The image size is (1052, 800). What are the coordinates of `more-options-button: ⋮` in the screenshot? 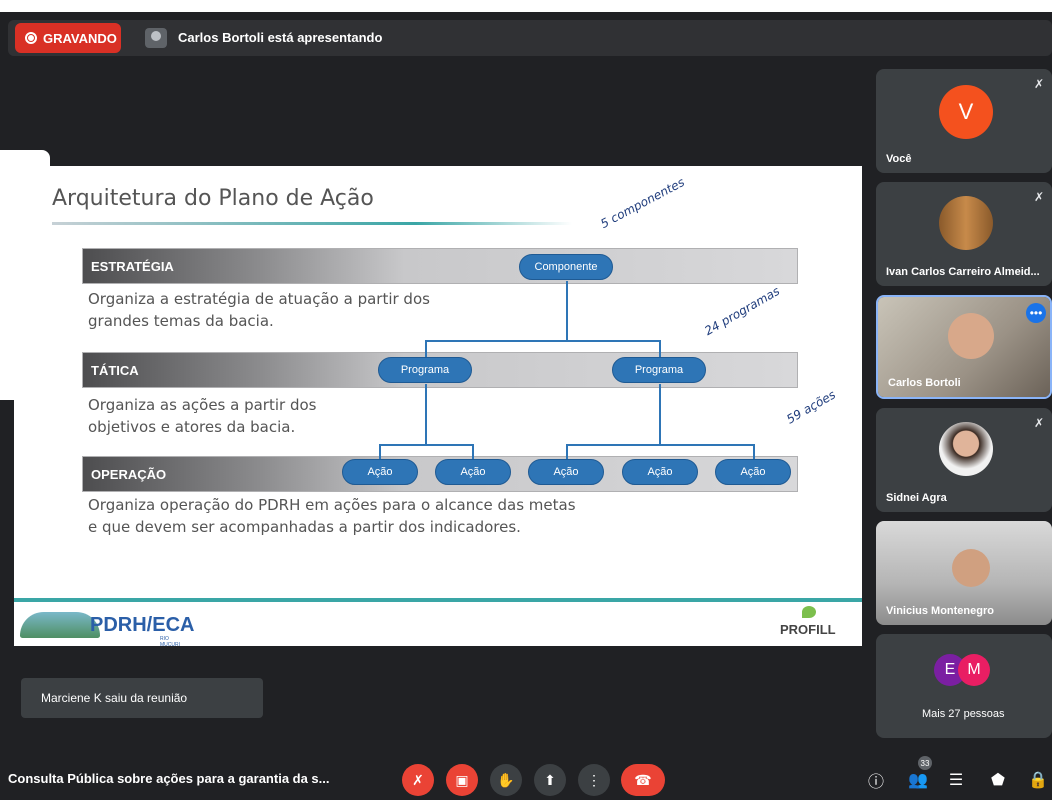 It's located at (594, 780).